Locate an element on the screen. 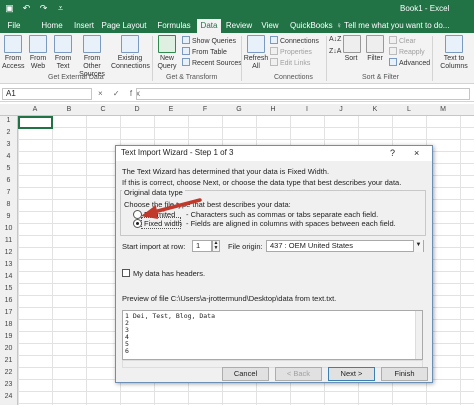  start-row-spinner: ▲ ▼ is located at coordinates (216, 246).